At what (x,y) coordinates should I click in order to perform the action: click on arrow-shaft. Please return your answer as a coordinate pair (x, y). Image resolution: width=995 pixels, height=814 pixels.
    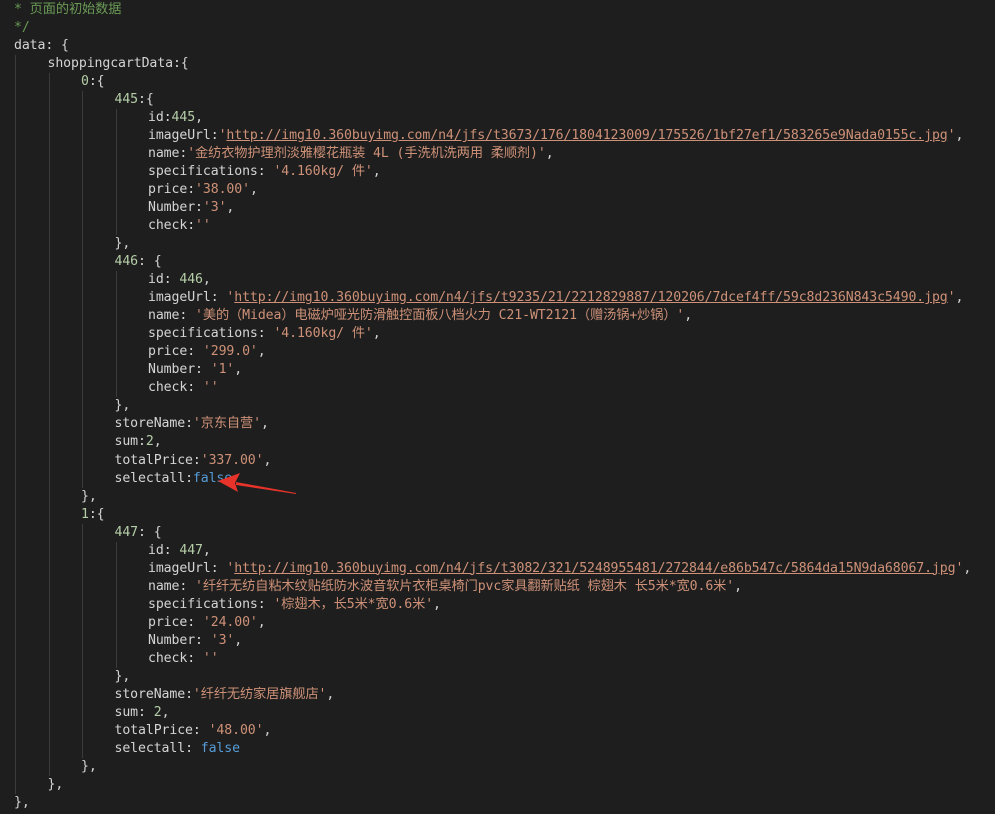
    Looking at the image, I should click on (266, 488).